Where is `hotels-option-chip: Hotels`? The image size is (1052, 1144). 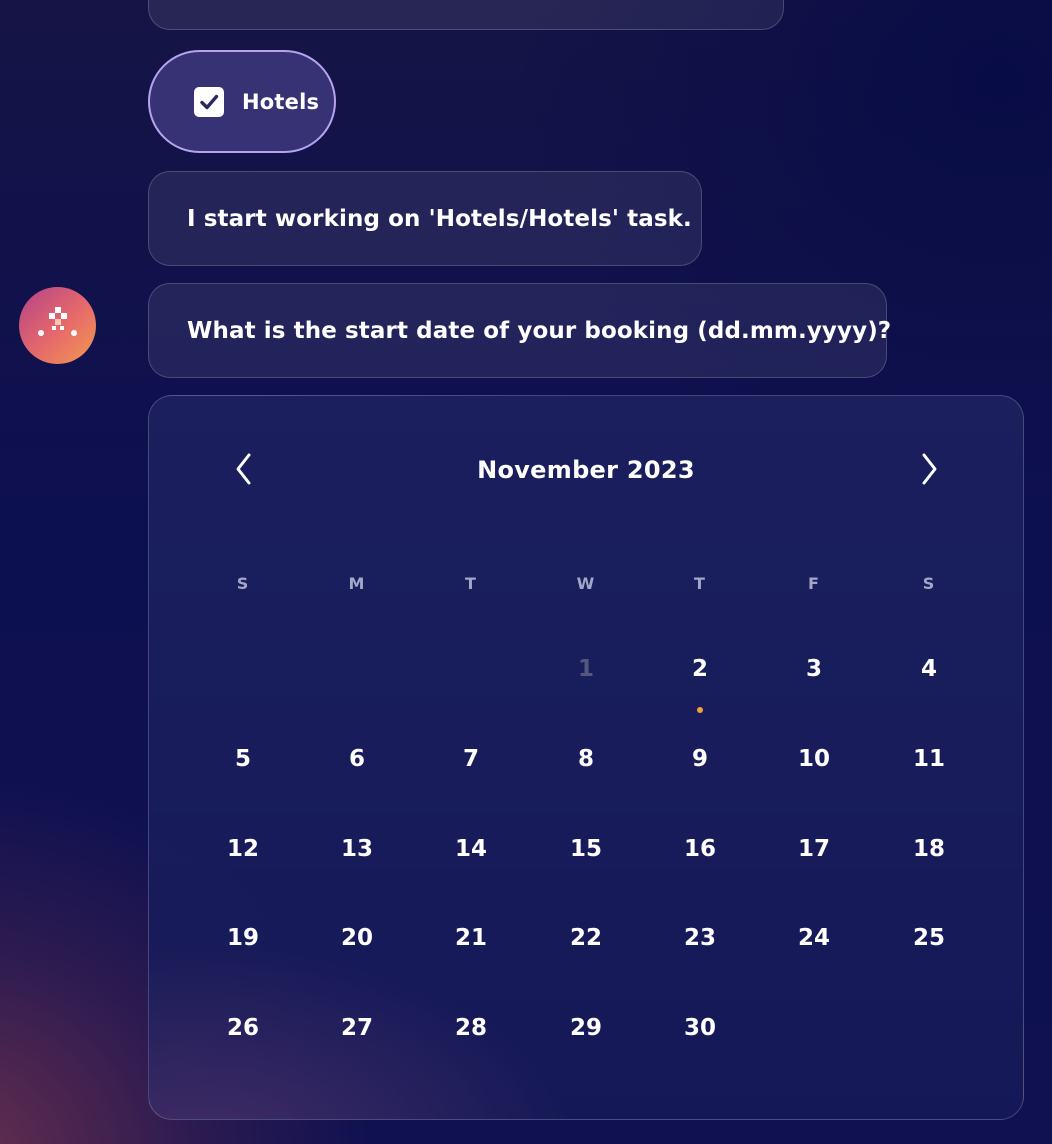
hotels-option-chip: Hotels is located at coordinates (242, 101).